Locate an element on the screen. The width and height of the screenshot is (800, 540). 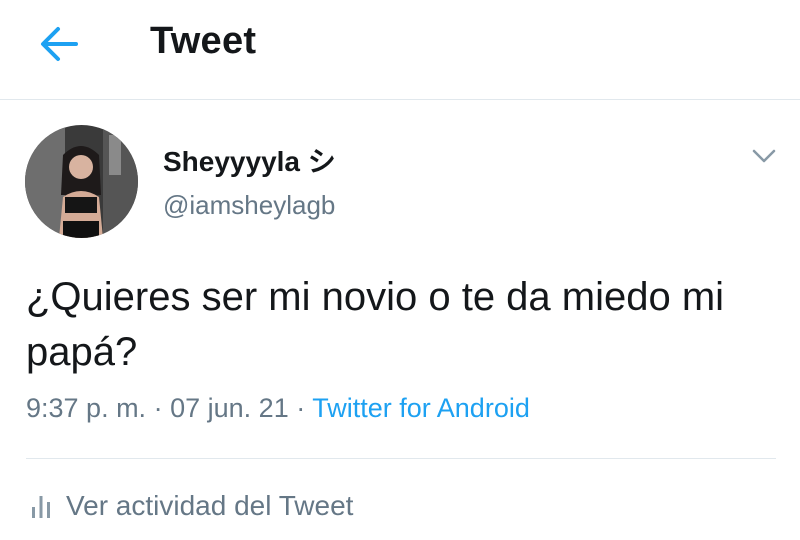
tweet-activity-button: Ver actividad del Tweet is located at coordinates (191, 506).